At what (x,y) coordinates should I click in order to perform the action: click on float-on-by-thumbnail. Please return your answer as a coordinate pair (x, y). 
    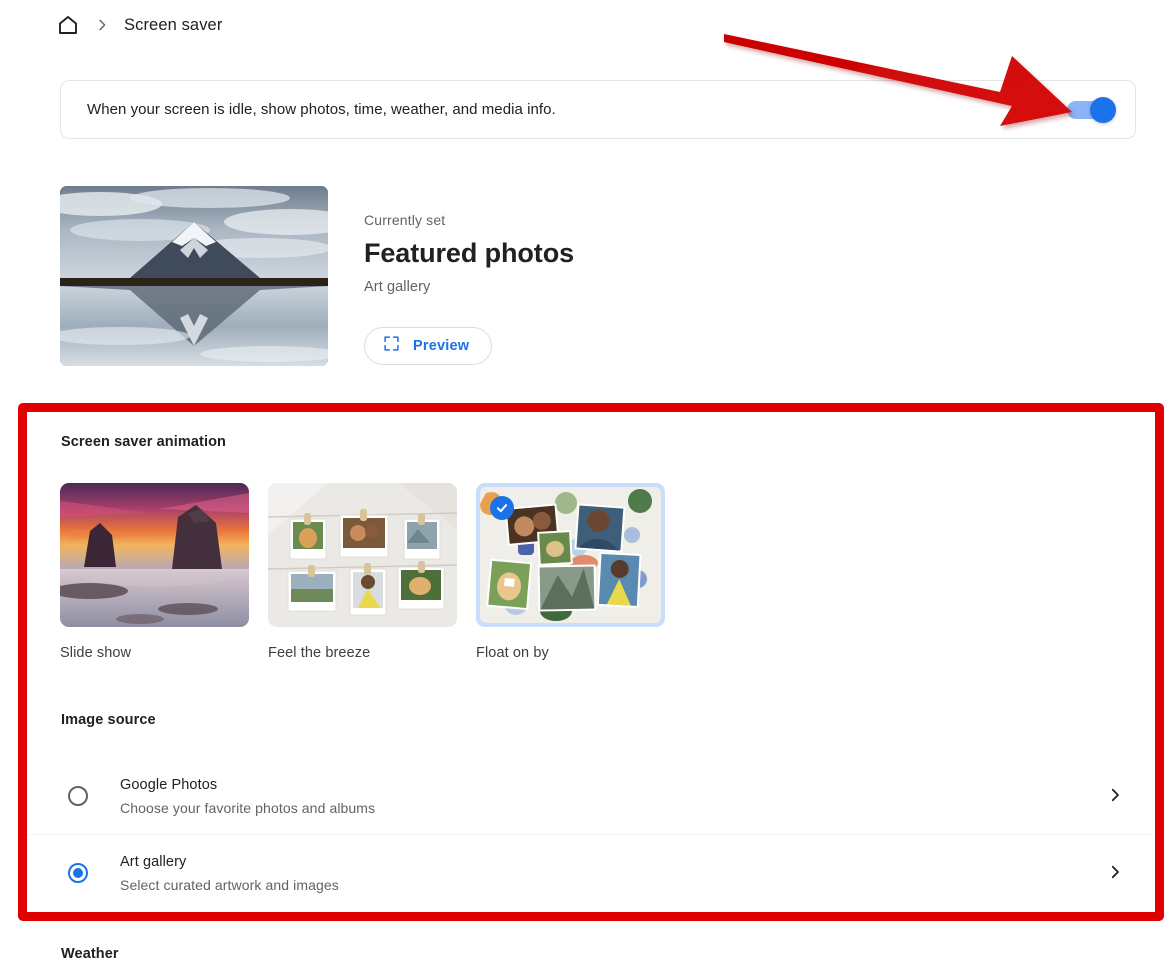
    Looking at the image, I should click on (570, 555).